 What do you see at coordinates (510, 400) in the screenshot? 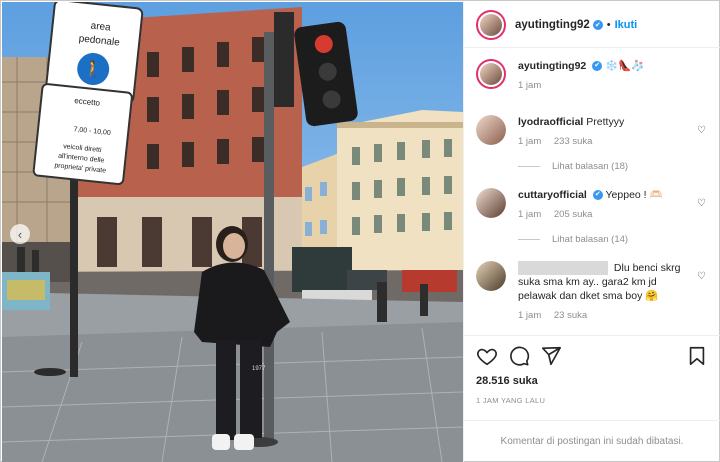
I see `post-timestamp: 1 JAM YANG LALU` at bounding box center [510, 400].